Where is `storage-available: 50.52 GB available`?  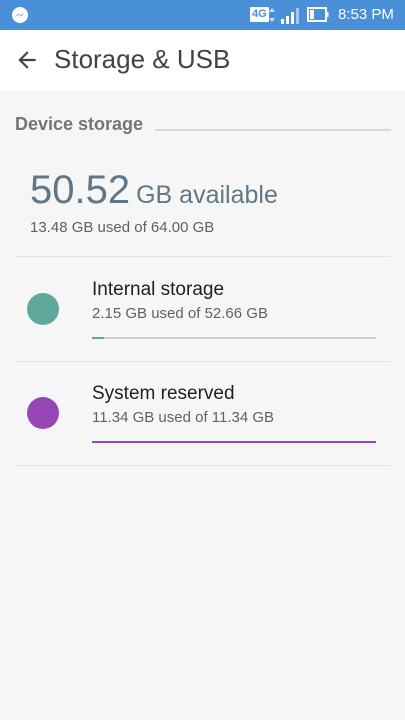 storage-available: 50.52 GB available is located at coordinates (154, 190).